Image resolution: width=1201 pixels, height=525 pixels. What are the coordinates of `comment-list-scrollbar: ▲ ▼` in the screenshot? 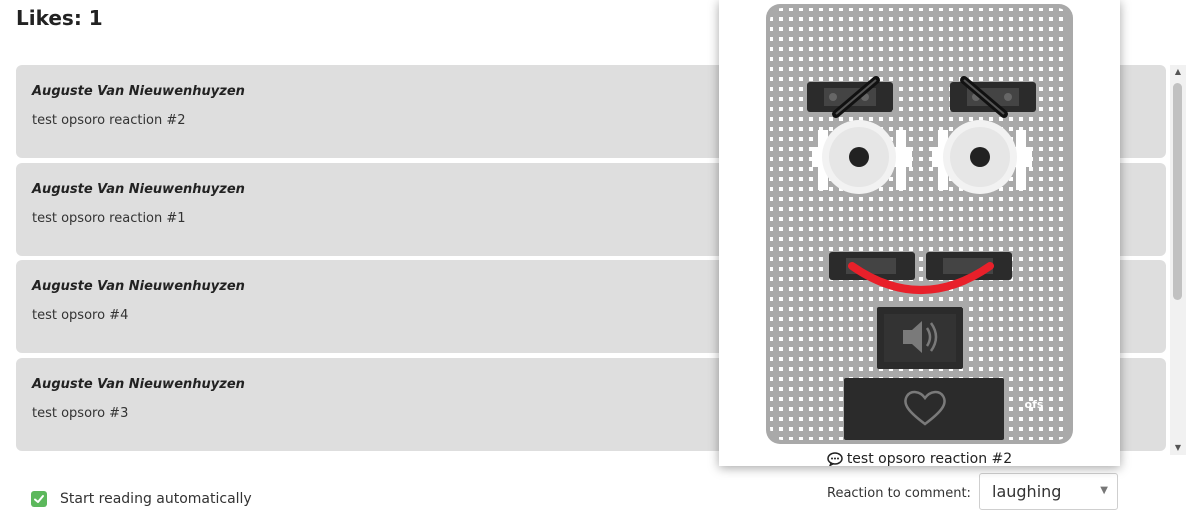 It's located at (1178, 260).